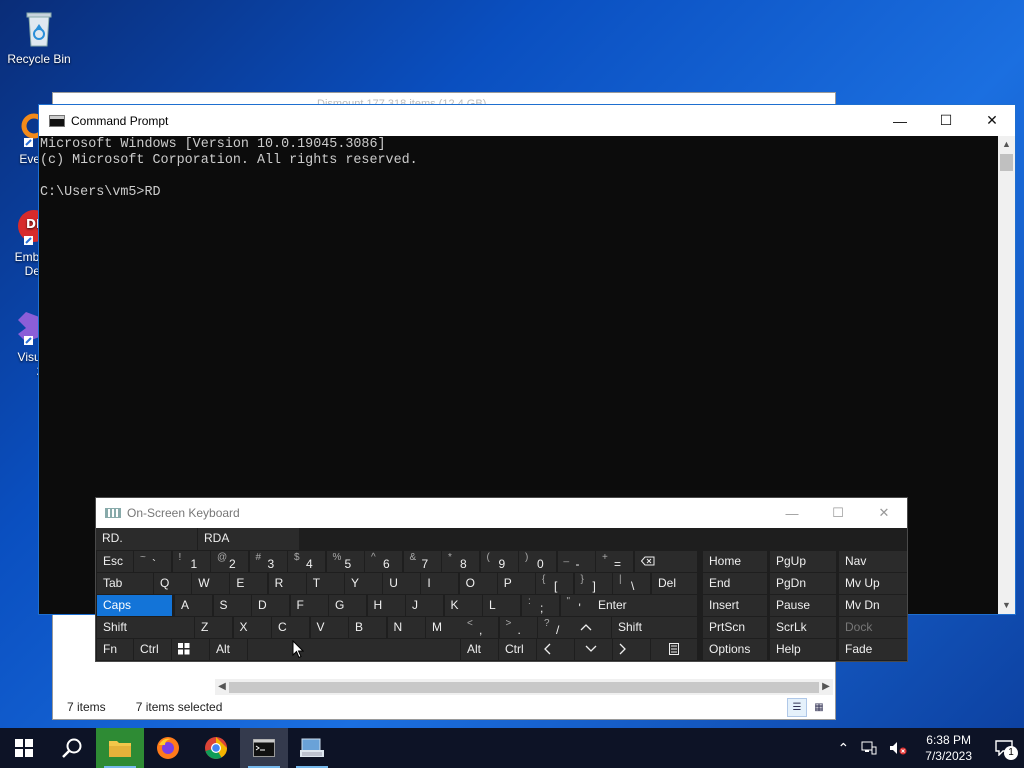 The height and width of the screenshot is (768, 1024). I want to click on key-5: % 5, so click(345, 561).